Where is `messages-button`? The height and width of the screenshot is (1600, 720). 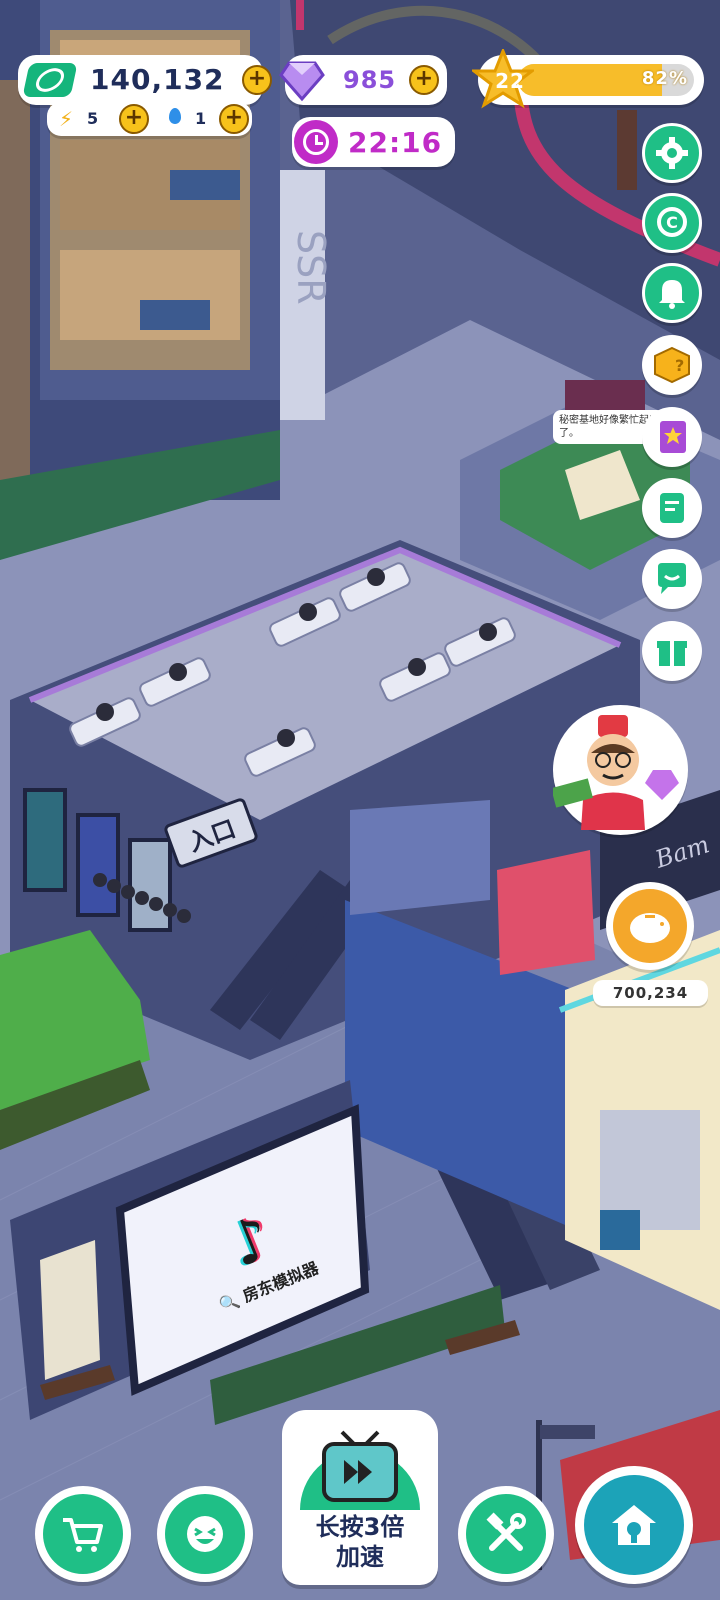 messages-button is located at coordinates (672, 579).